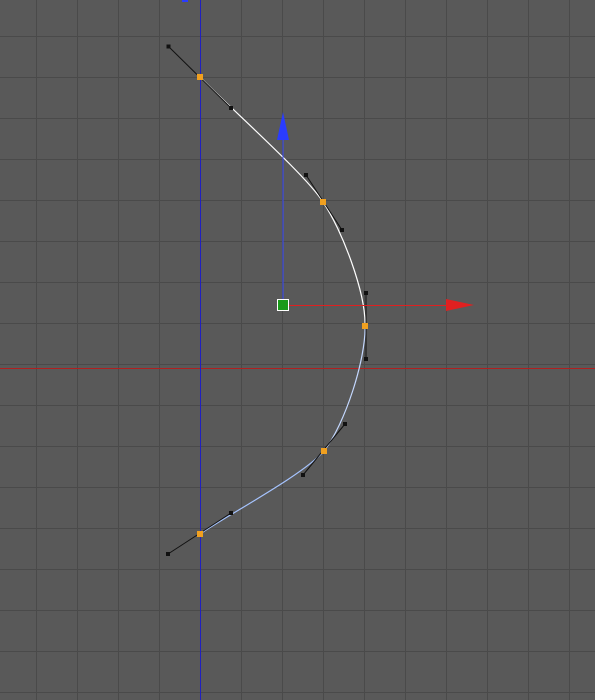 The height and width of the screenshot is (700, 595). I want to click on gizmo-center-handle, so click(283, 305).